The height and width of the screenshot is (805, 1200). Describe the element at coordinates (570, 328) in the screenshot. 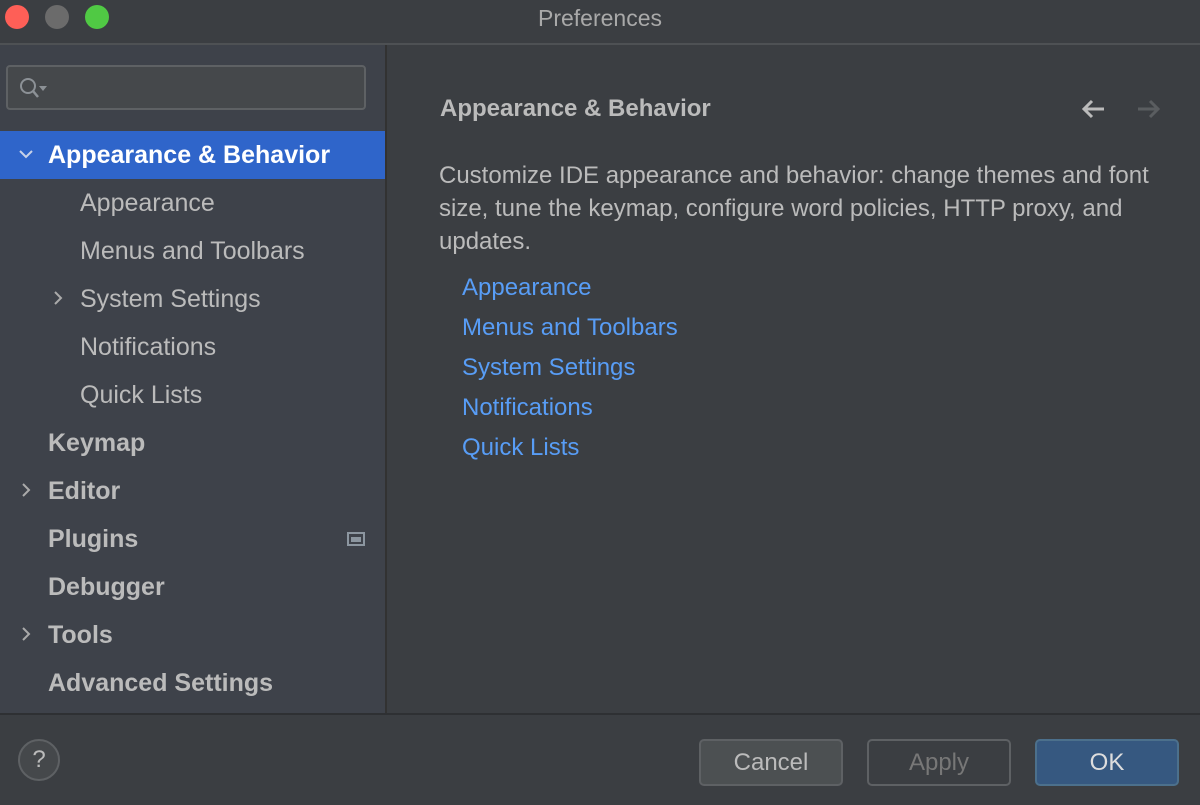

I see `link-menus-toolbars: Menus and Toolbars` at that location.